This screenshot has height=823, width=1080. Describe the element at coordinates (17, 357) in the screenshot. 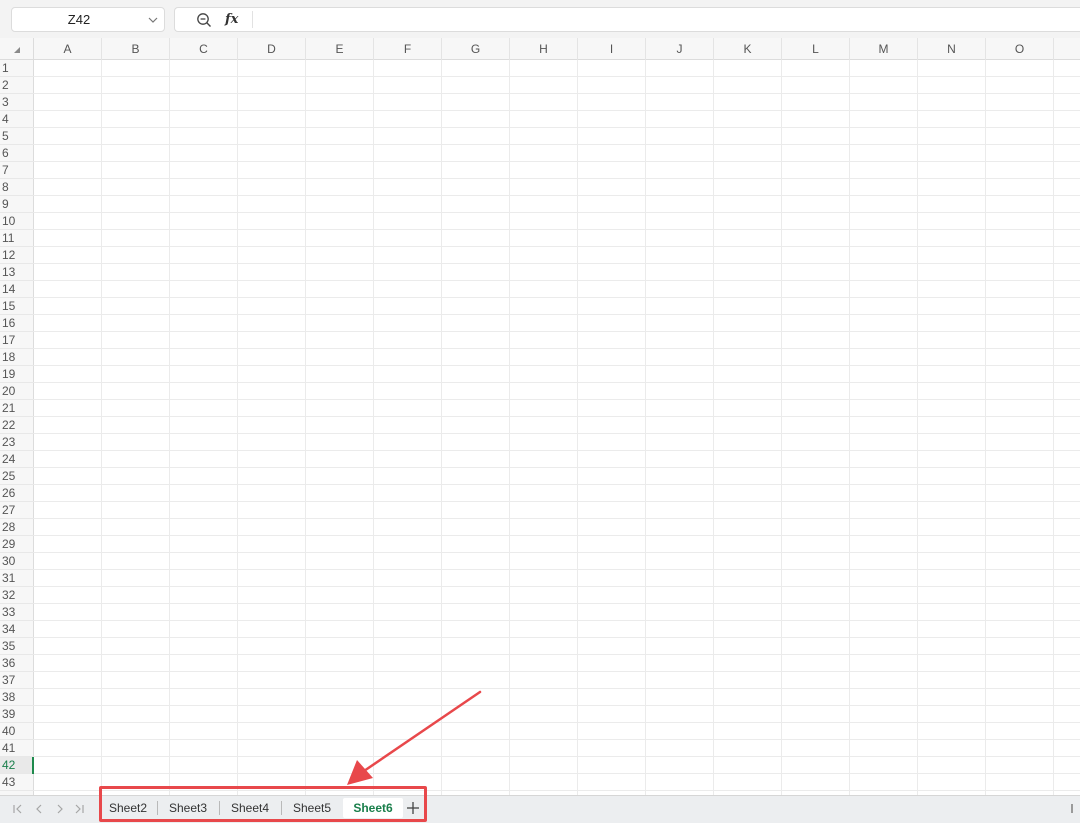

I see `row-header-18: 18` at that location.